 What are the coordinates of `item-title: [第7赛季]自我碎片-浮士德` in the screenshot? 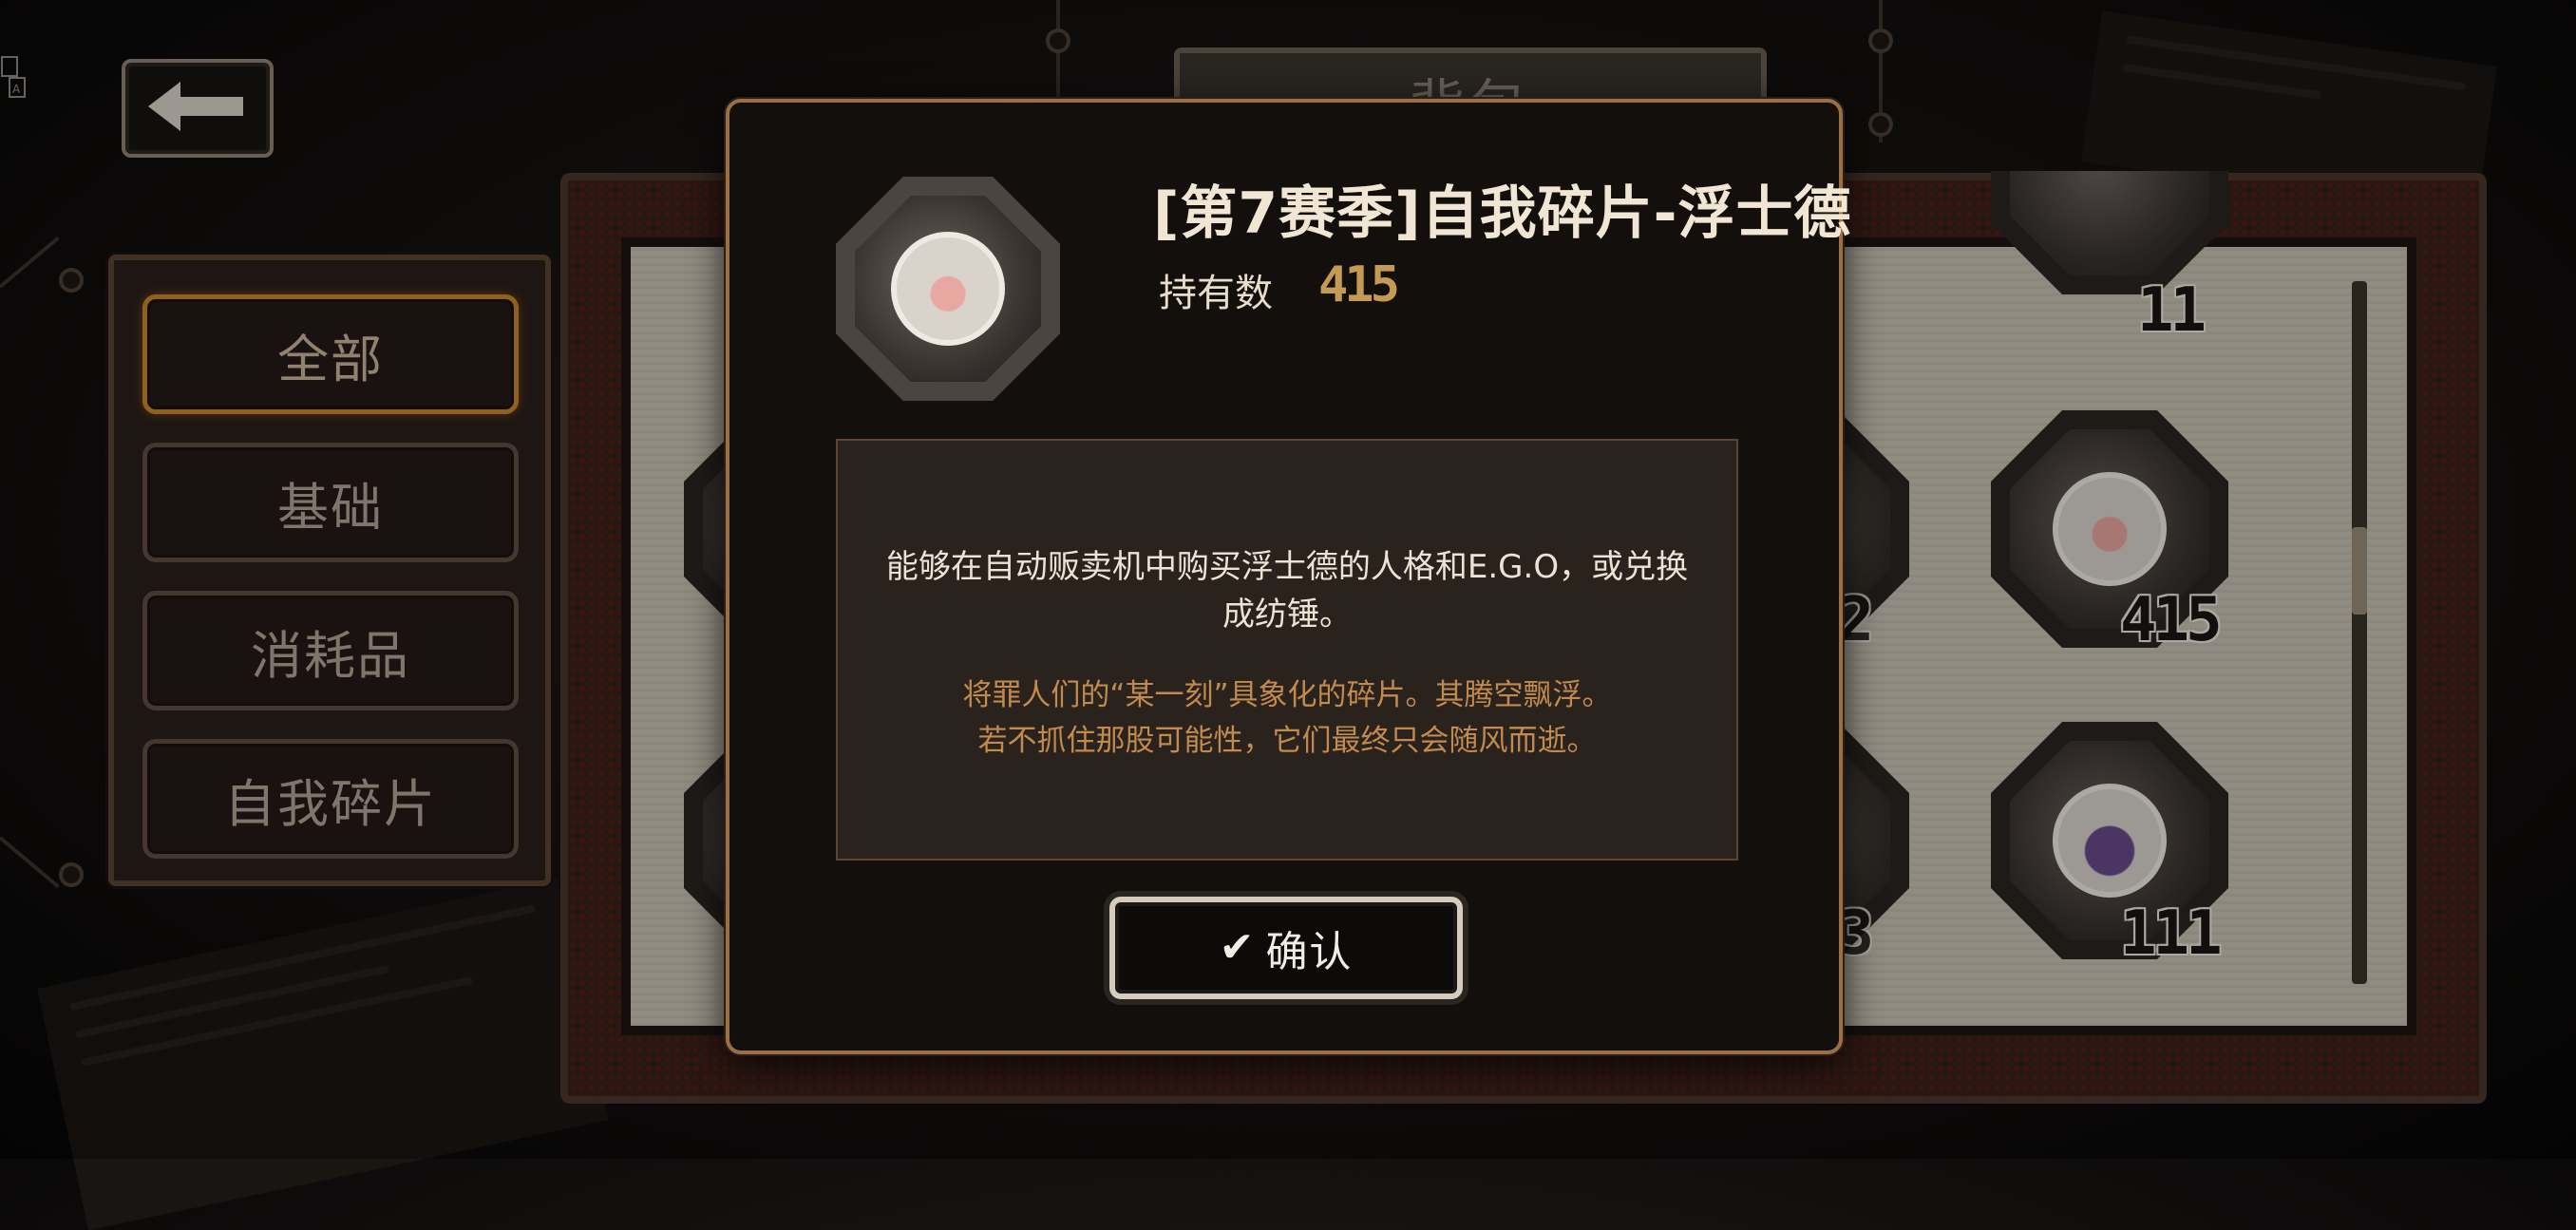 It's located at (1502, 213).